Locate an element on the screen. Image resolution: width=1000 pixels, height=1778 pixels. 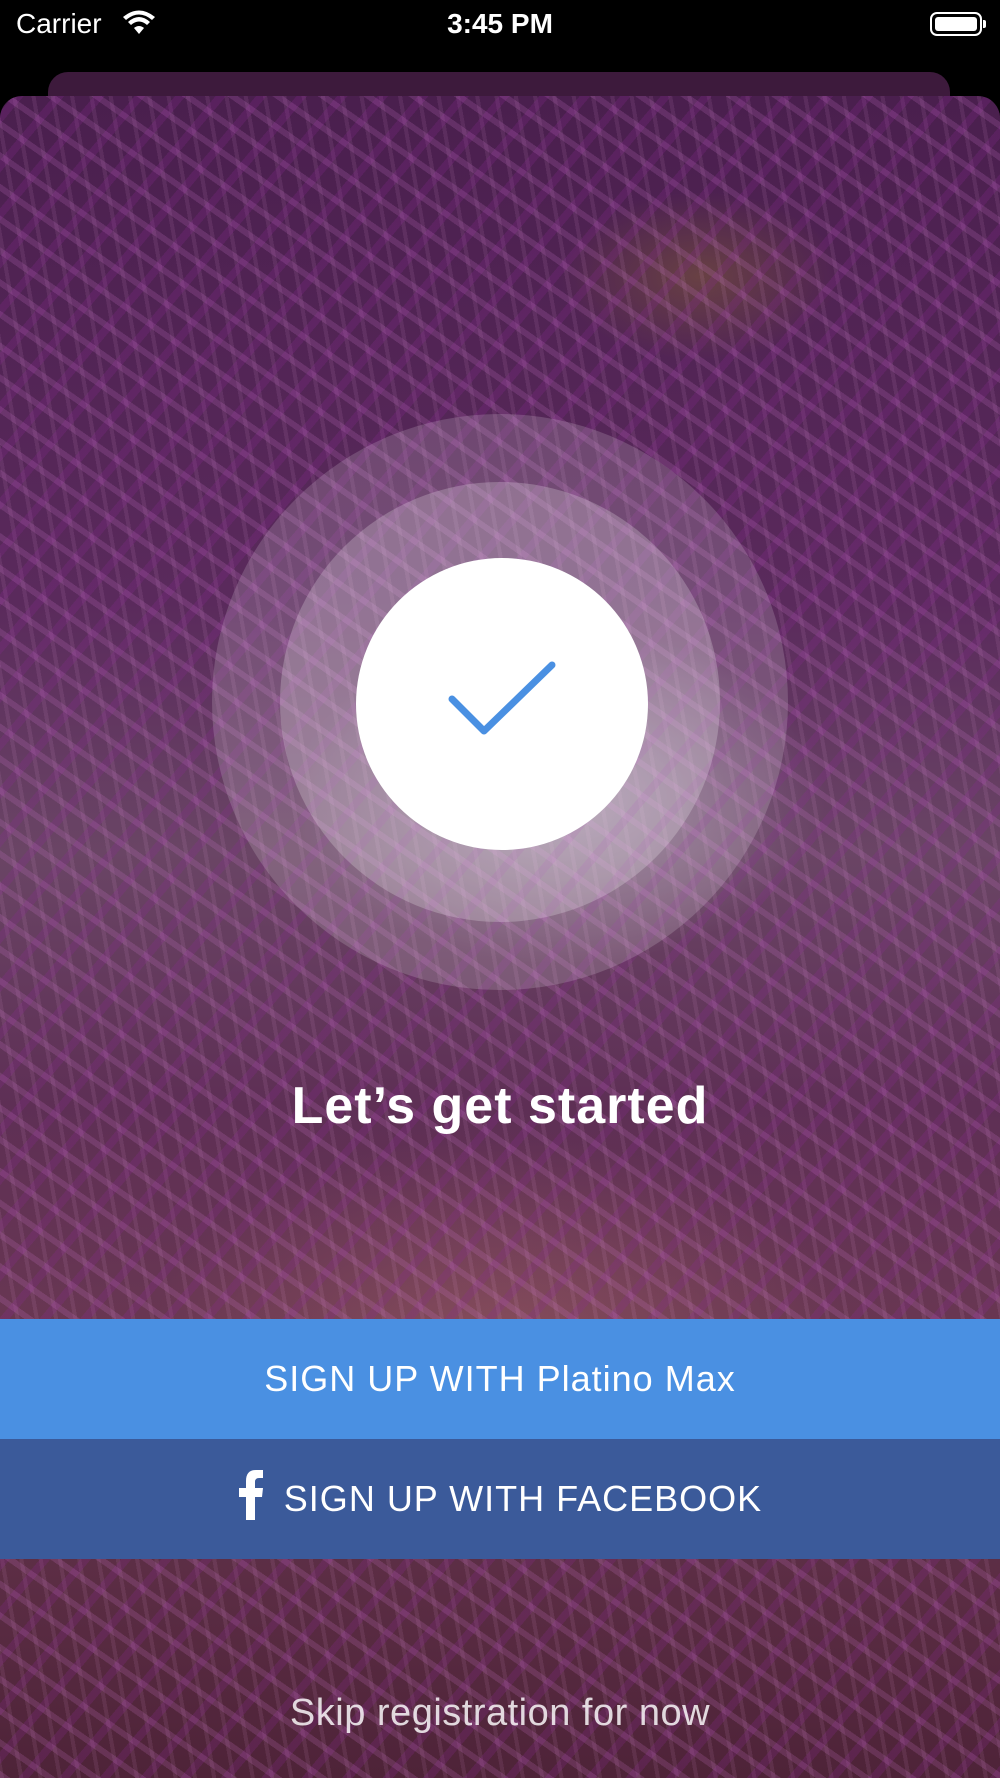
skip-registration-link: Skip registration for now is located at coordinates (500, 1713).